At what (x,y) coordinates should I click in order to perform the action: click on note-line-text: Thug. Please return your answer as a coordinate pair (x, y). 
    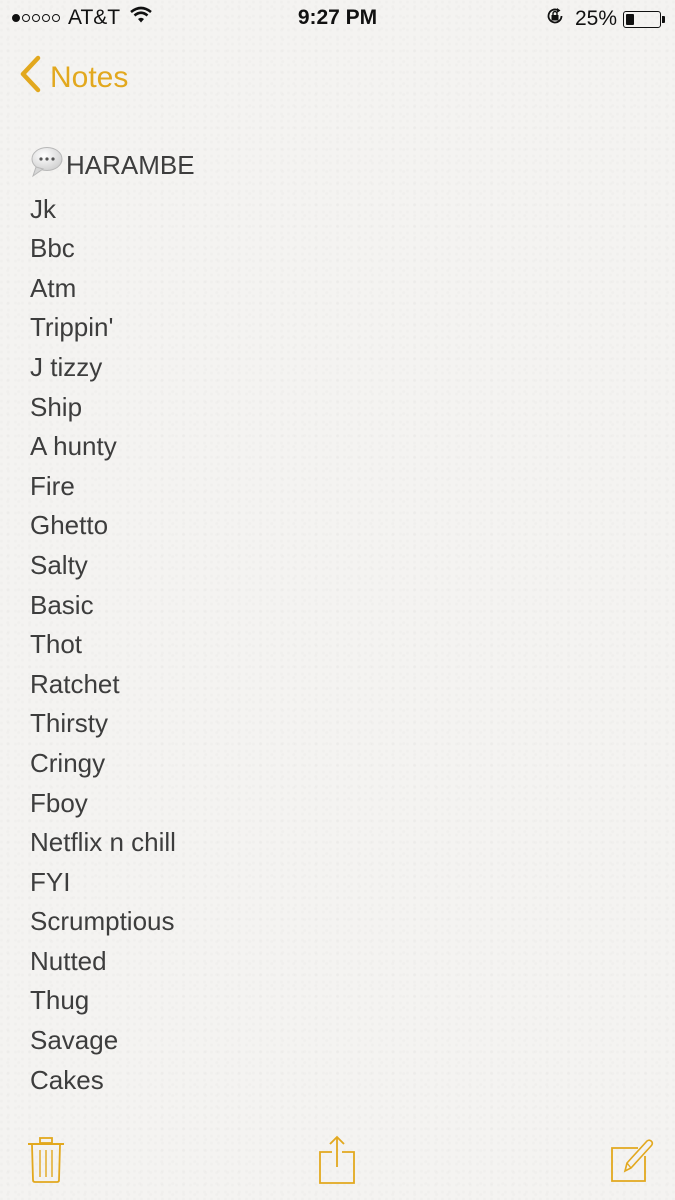
    Looking at the image, I should click on (60, 1000).